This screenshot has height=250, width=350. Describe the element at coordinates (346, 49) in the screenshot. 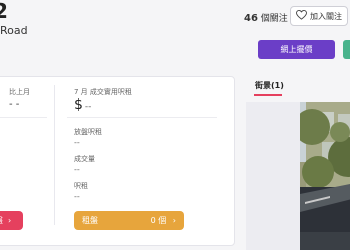

I see `secondary-action-button` at that location.